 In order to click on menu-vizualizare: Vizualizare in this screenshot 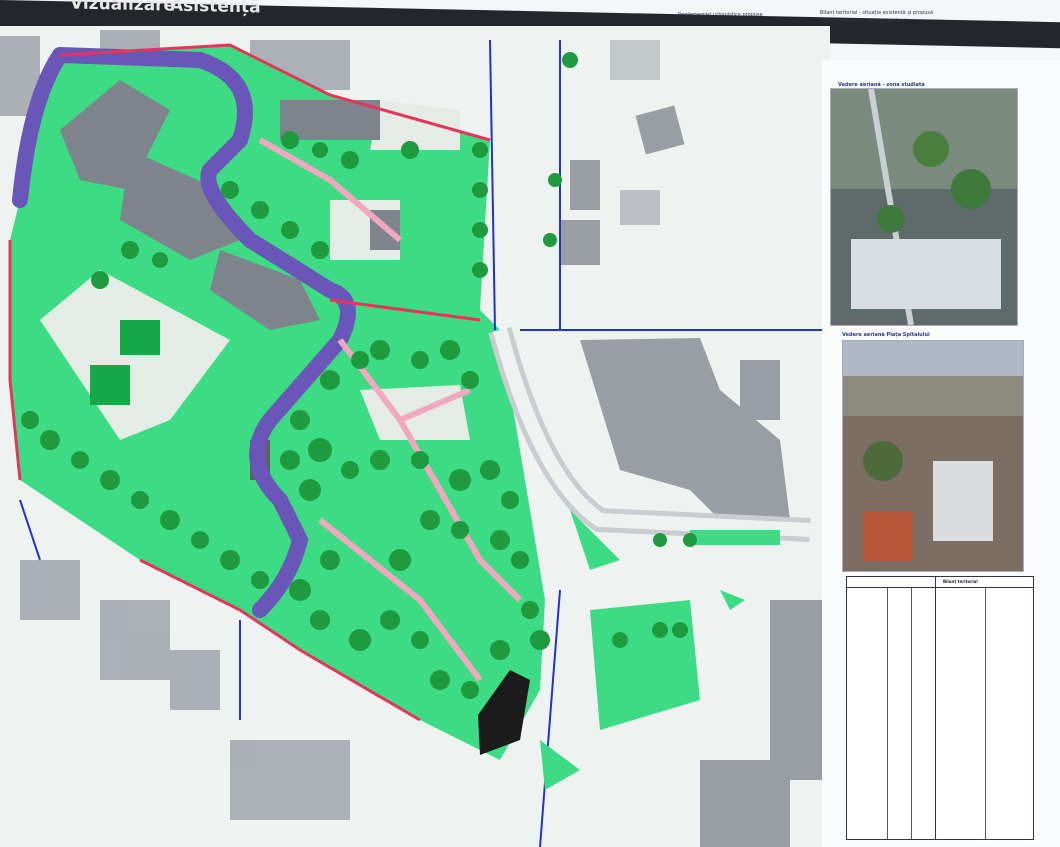, I will do `click(122, 8)`.